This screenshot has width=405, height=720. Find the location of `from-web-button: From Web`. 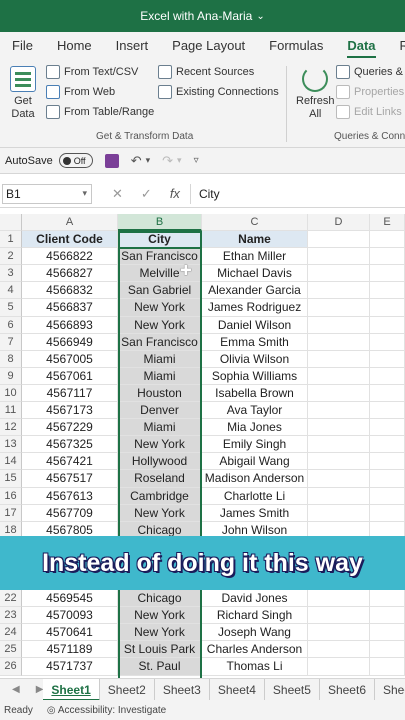

from-web-button: From Web is located at coordinates (80, 92).